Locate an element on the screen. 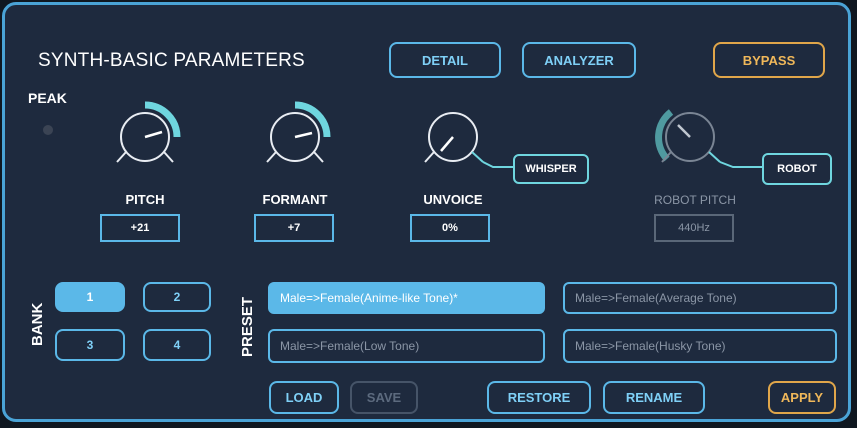  save-button: SAVE is located at coordinates (384, 397).